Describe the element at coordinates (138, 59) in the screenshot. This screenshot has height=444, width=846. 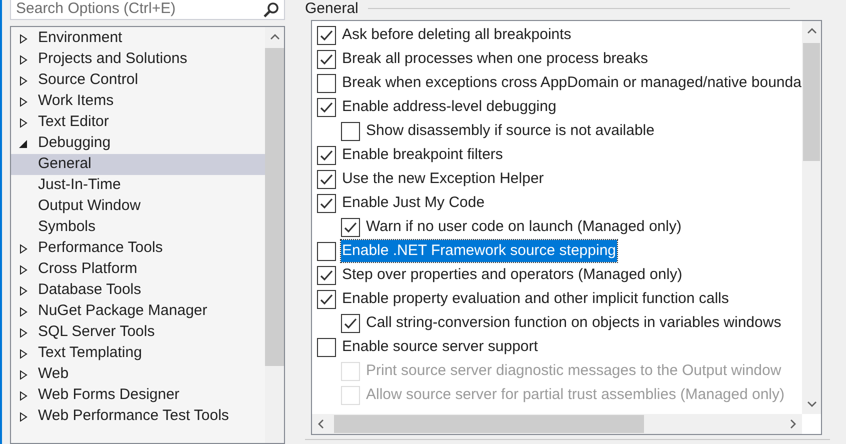
I see `tree-item: Projects and Solutions` at that location.